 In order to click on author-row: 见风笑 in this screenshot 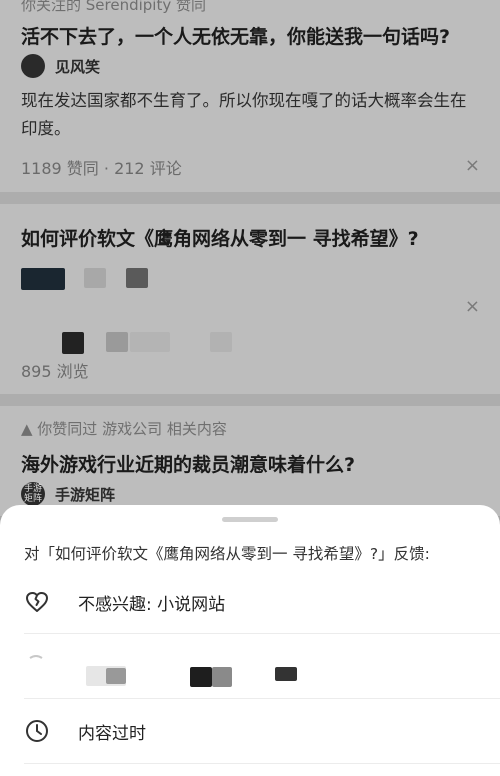, I will do `click(60, 66)`.